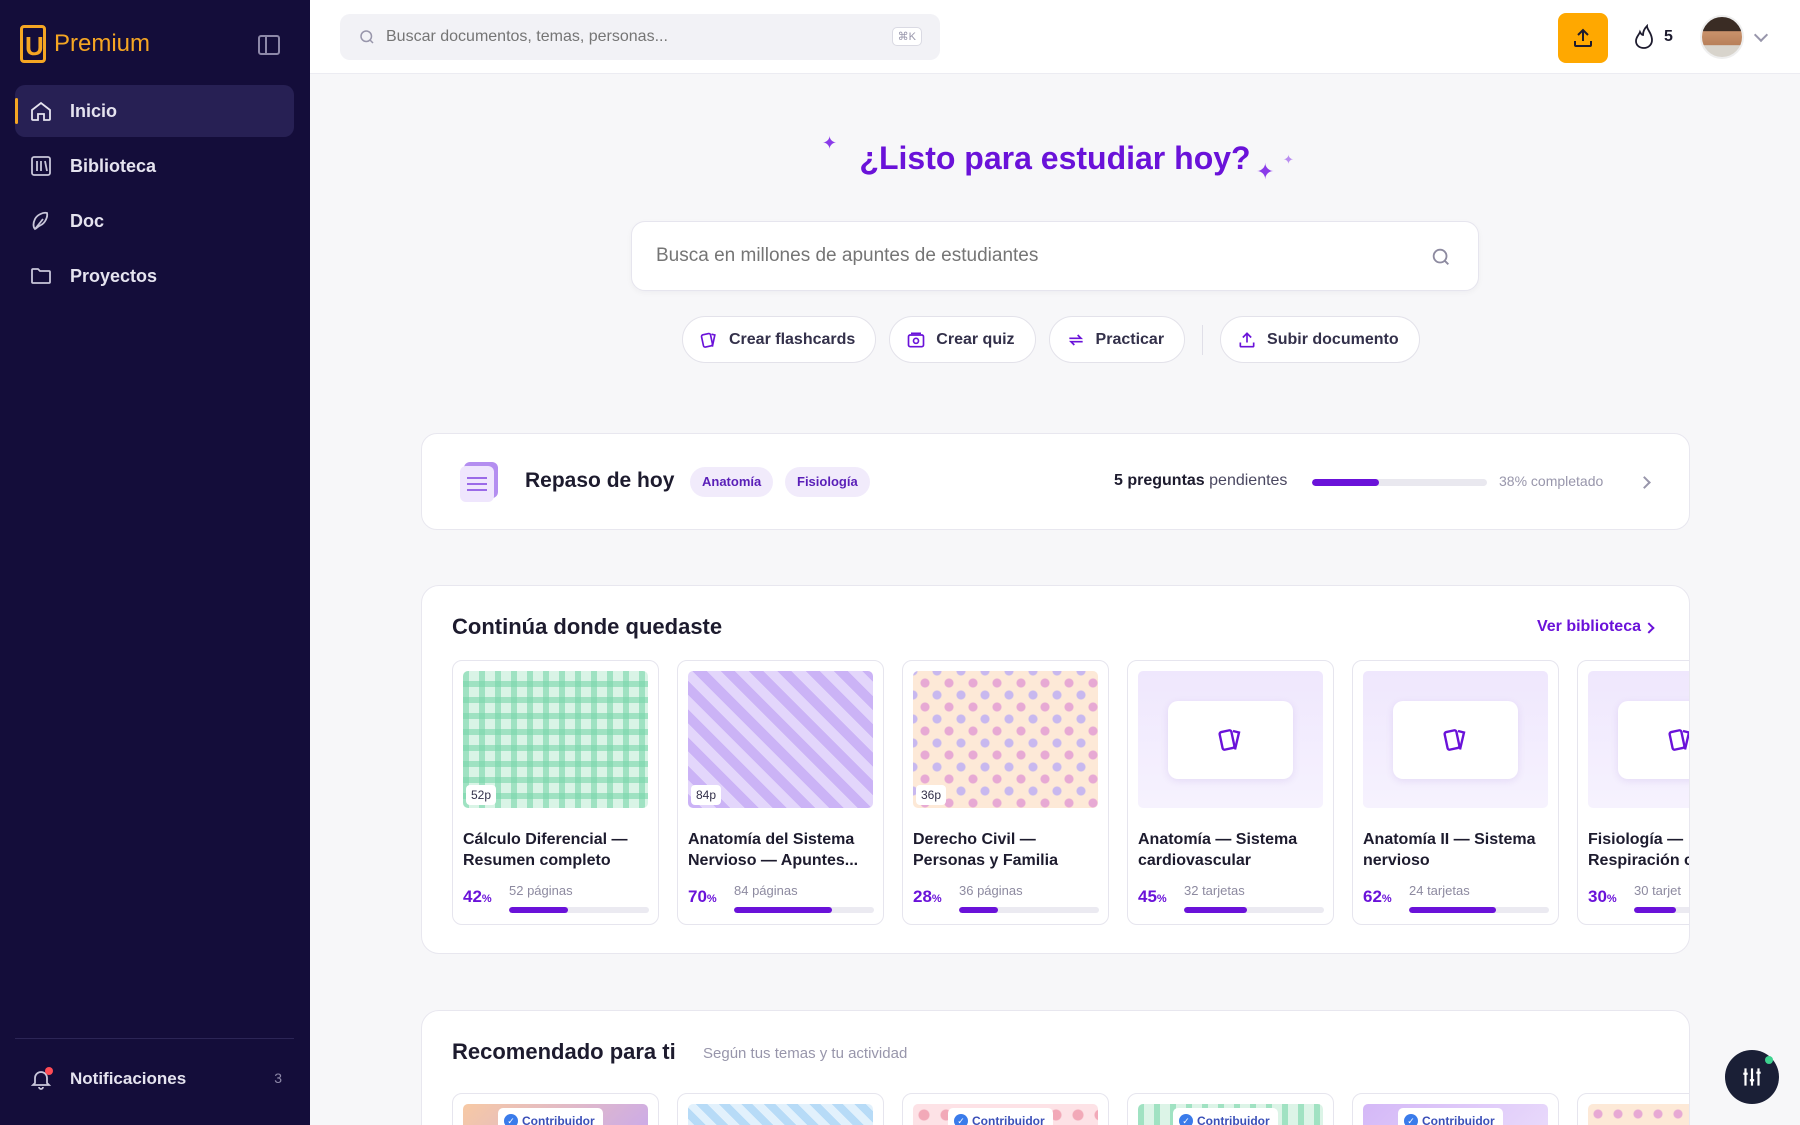 Image resolution: width=1800 pixels, height=1125 pixels. What do you see at coordinates (1117, 339) in the screenshot?
I see `practice-button: Practicar` at bounding box center [1117, 339].